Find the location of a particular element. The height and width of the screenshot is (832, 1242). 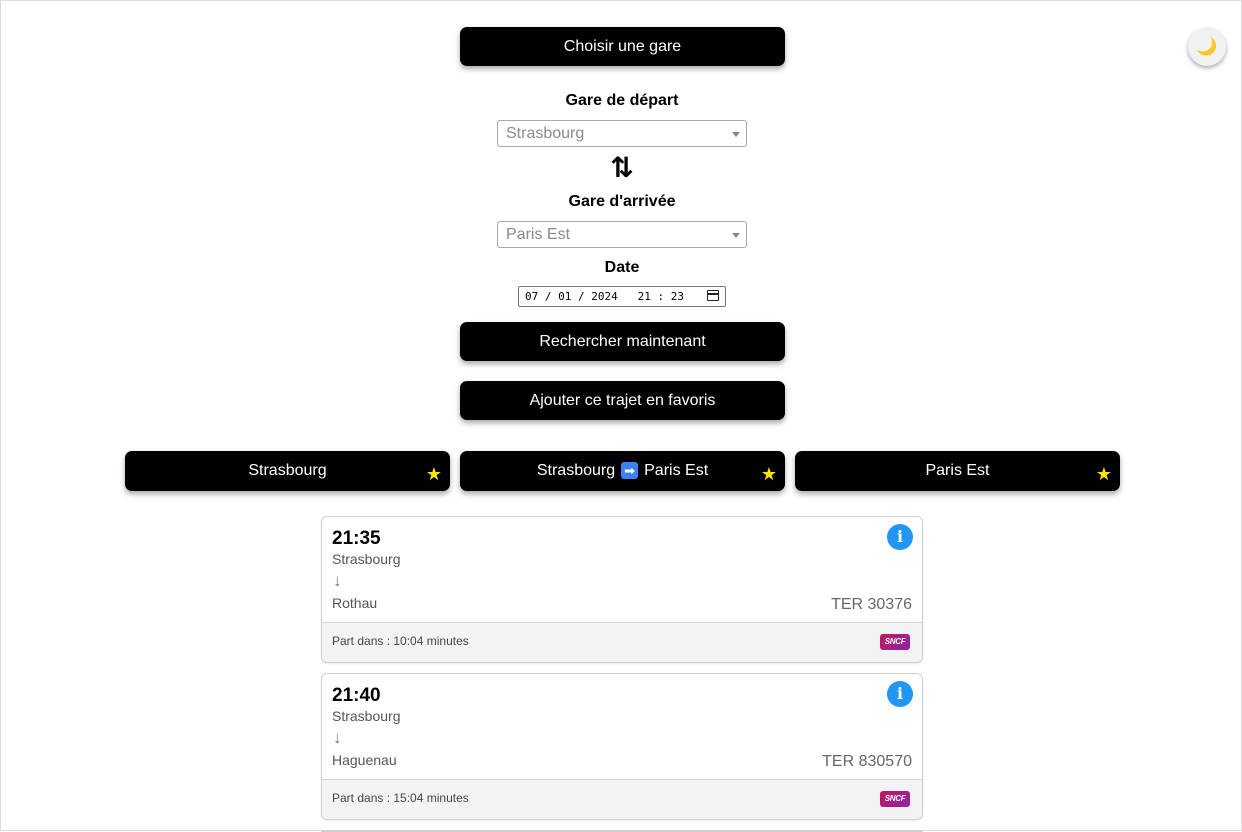

train-number: TER 830570 is located at coordinates (867, 761).